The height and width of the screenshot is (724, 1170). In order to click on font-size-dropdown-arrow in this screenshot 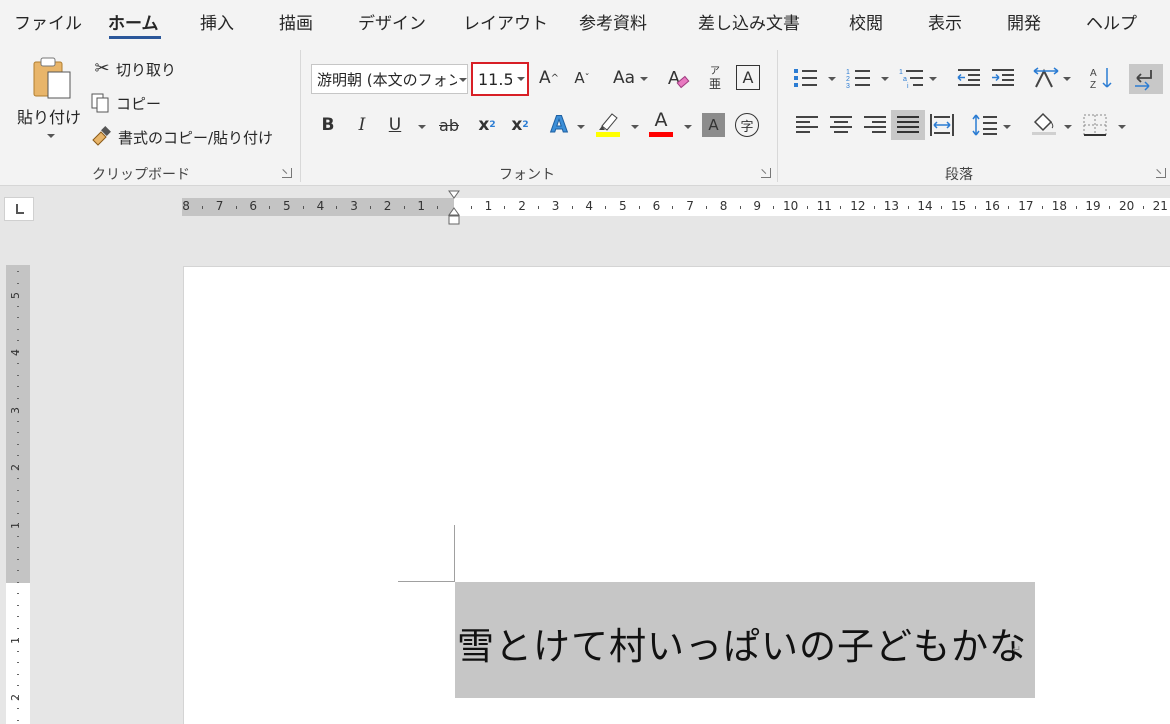, I will do `click(521, 79)`.